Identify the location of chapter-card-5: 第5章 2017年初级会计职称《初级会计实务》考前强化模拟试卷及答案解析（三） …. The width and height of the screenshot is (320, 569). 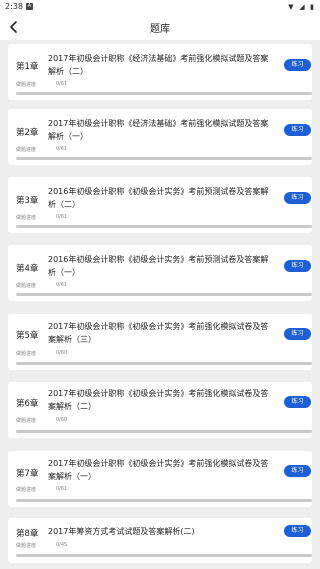
(160, 342).